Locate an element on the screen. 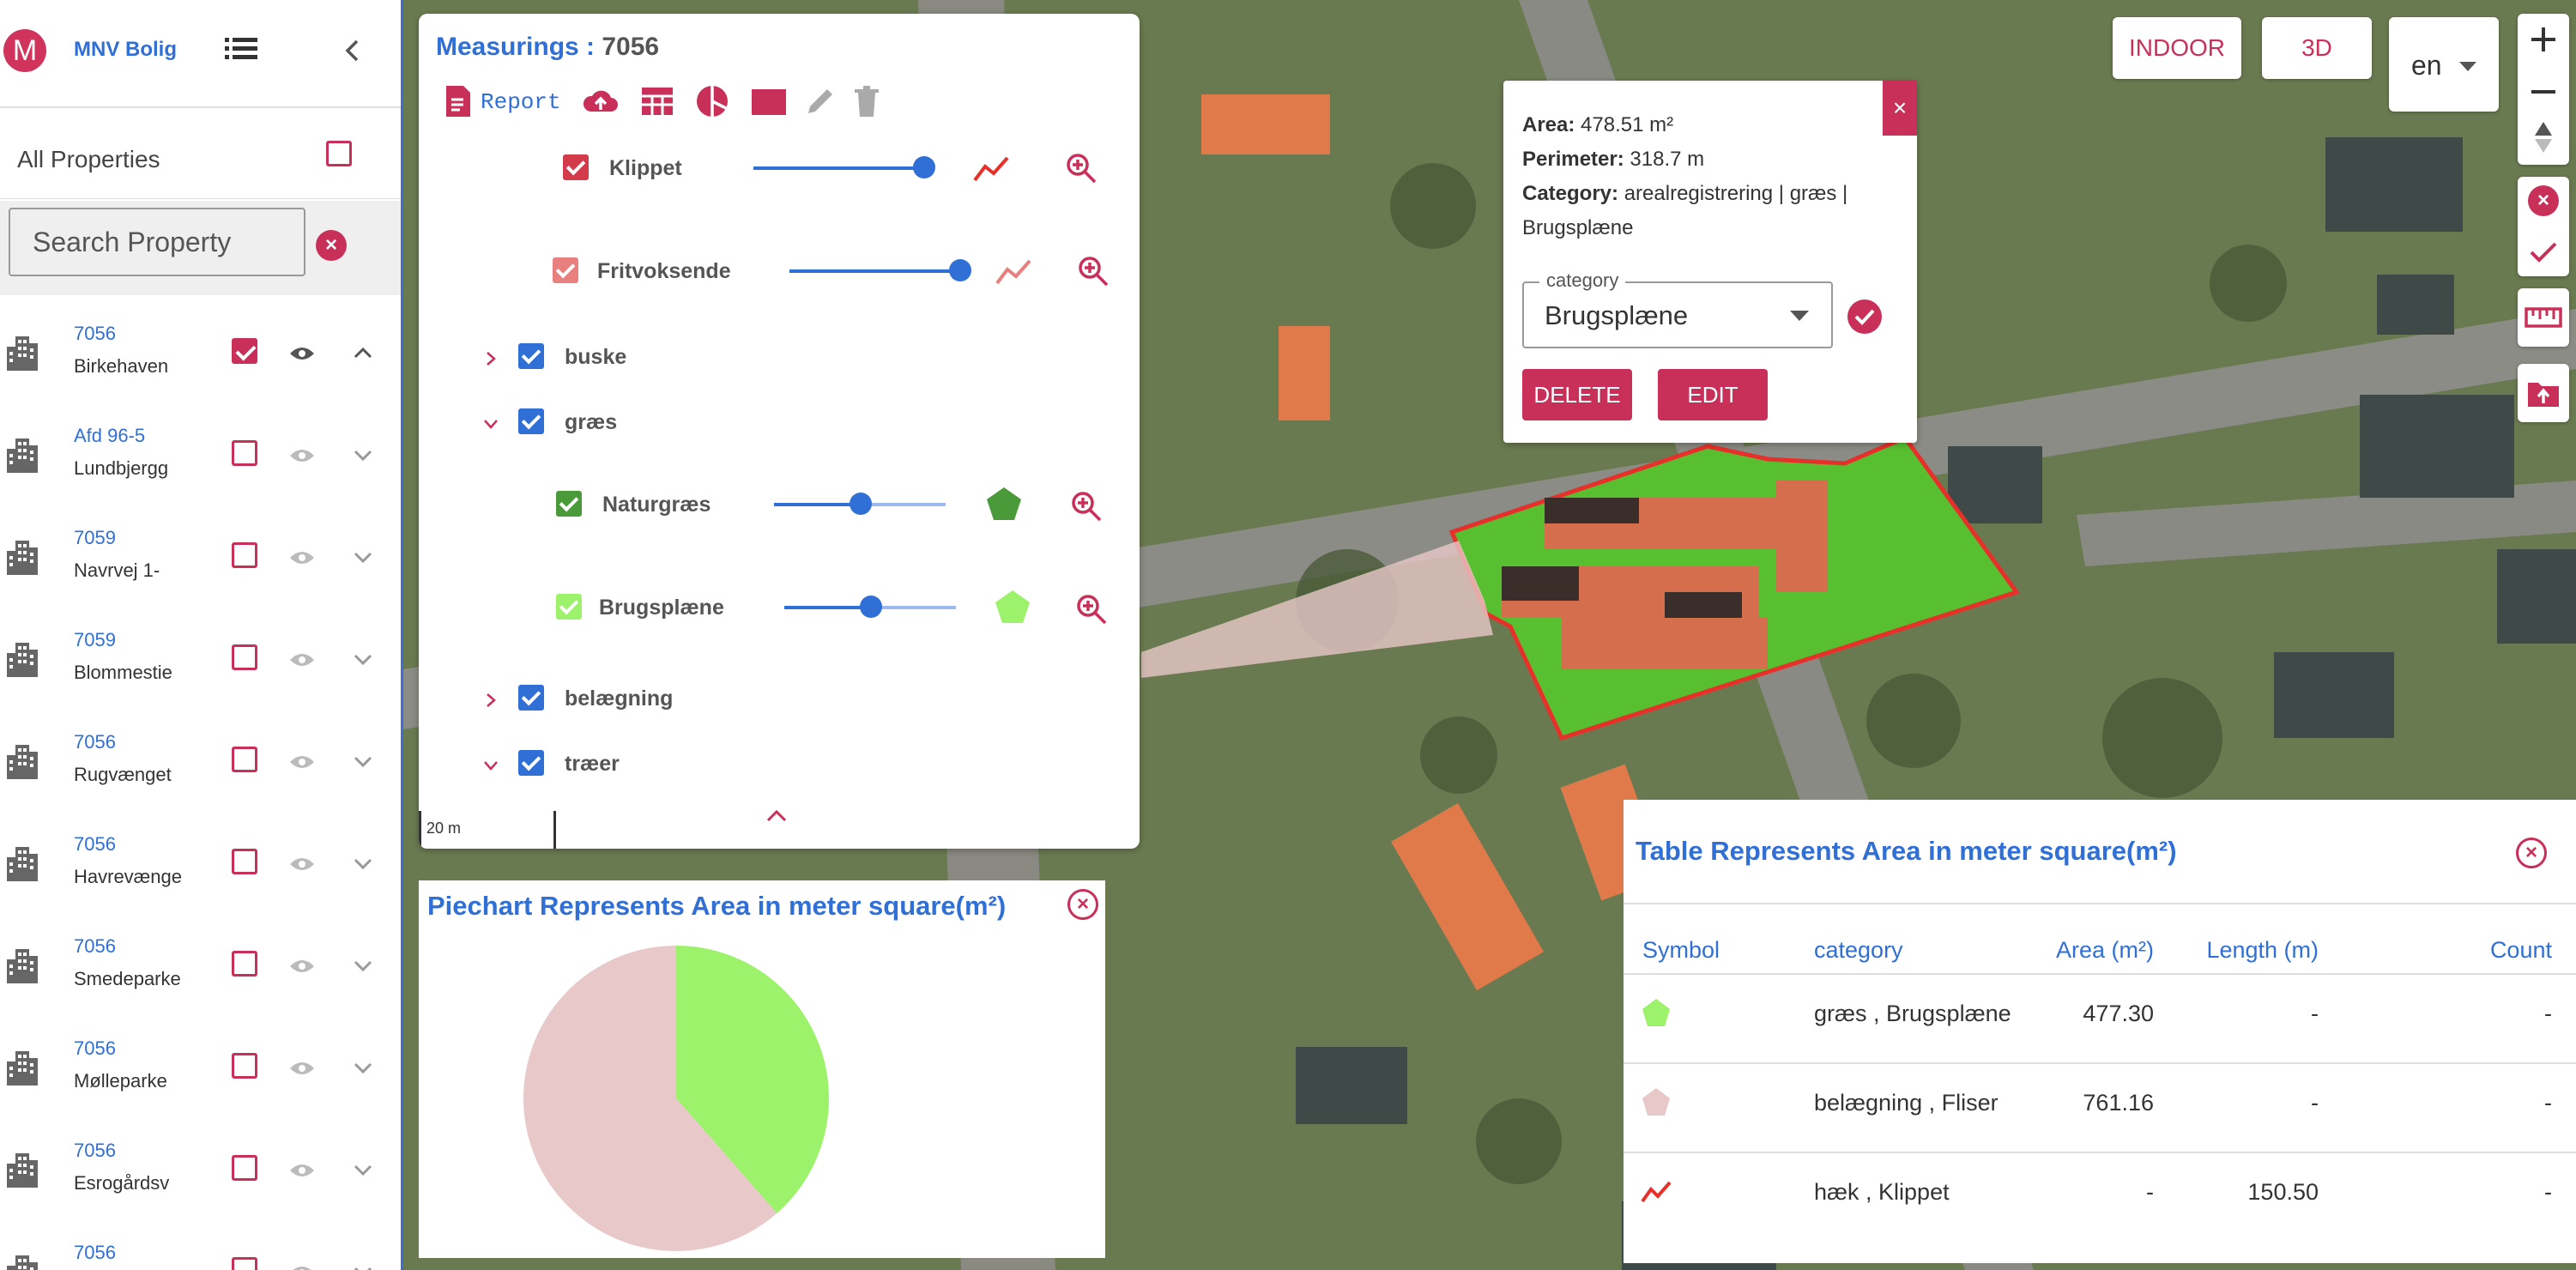 Image resolution: width=2576 pixels, height=1270 pixels. 3d-button: 3D is located at coordinates (2317, 48).